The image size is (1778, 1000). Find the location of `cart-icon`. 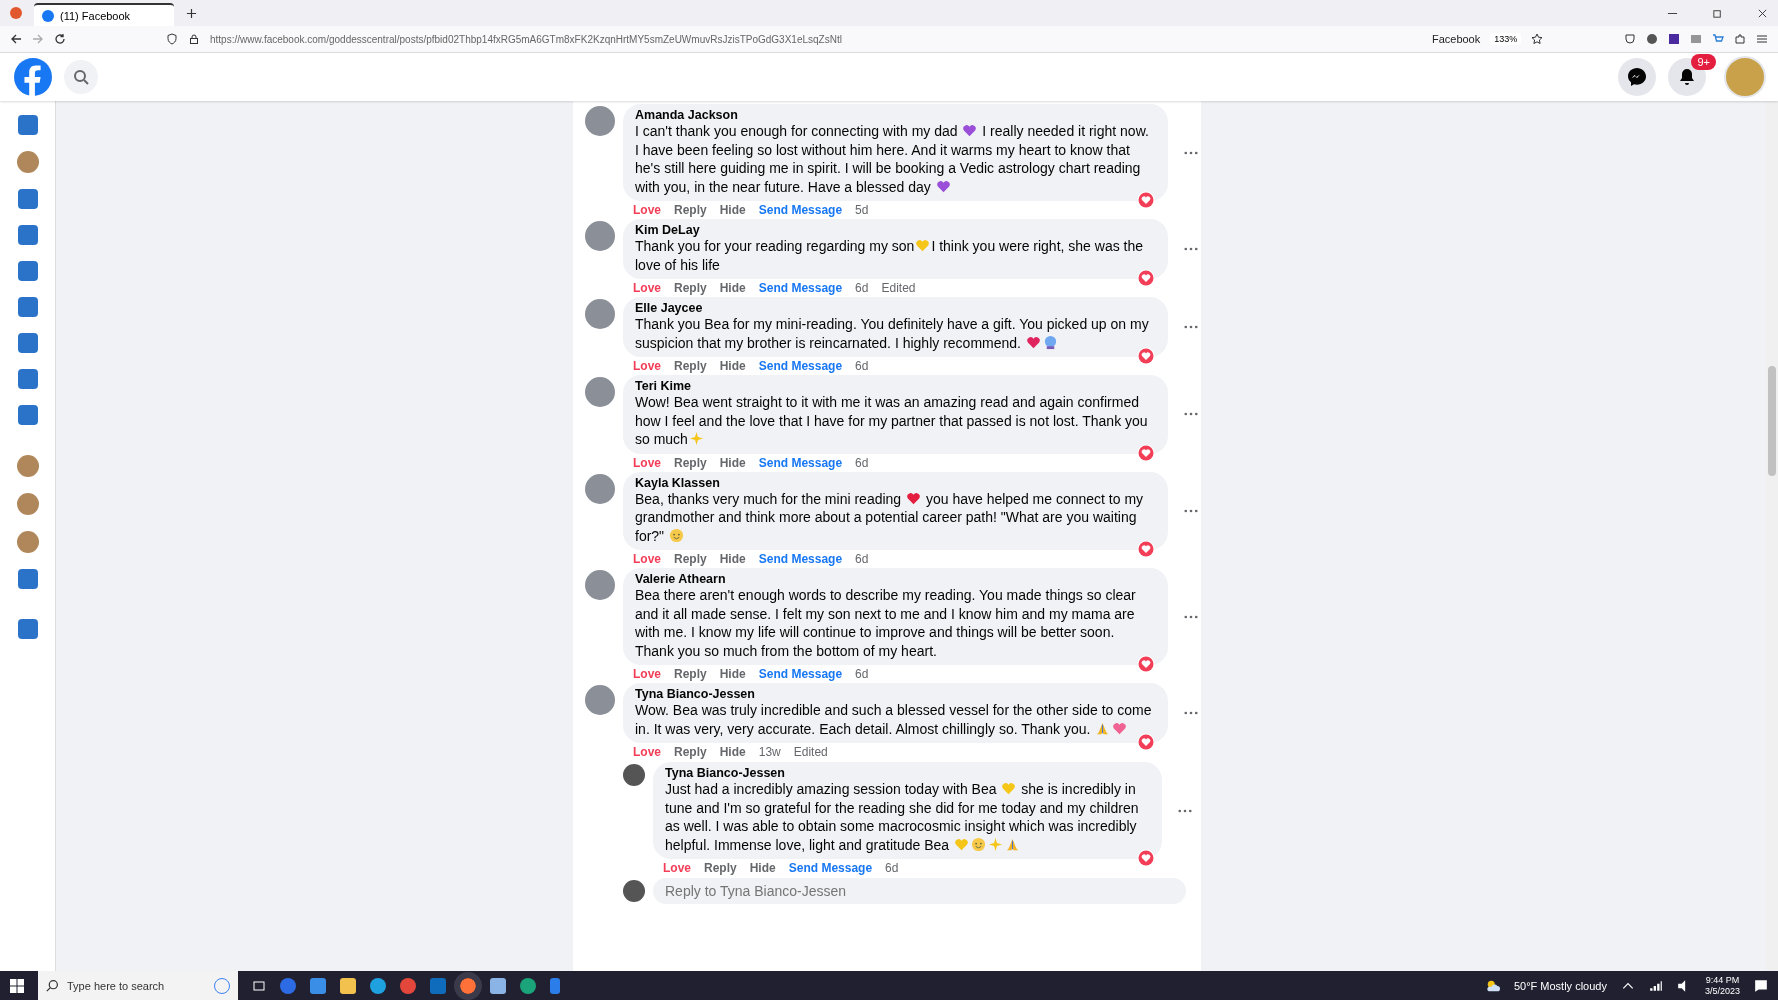

cart-icon is located at coordinates (1718, 39).